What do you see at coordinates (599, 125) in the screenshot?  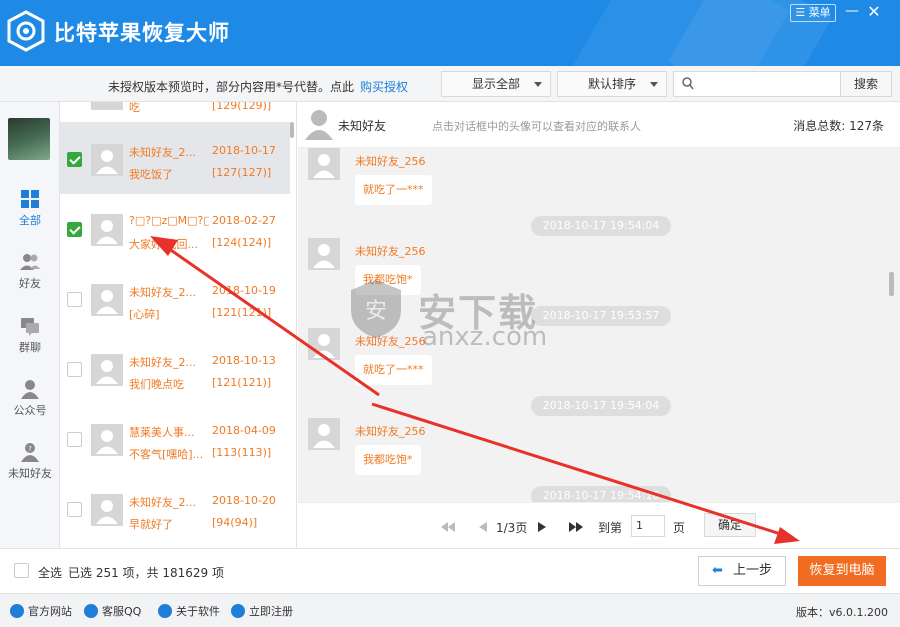 I see `chat-header: 未知好友 点击对话框中的头像可以查看对应的联系人 消息总数: 127条` at bounding box center [599, 125].